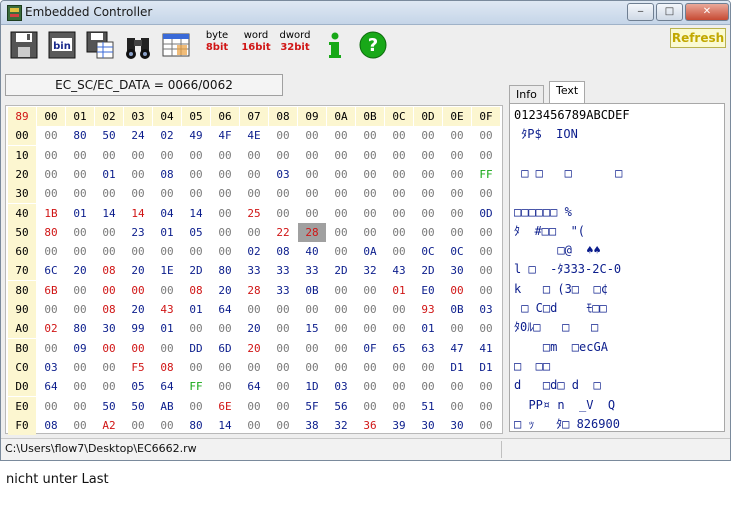  I want to click on hex-cell: 49, so click(196, 135).